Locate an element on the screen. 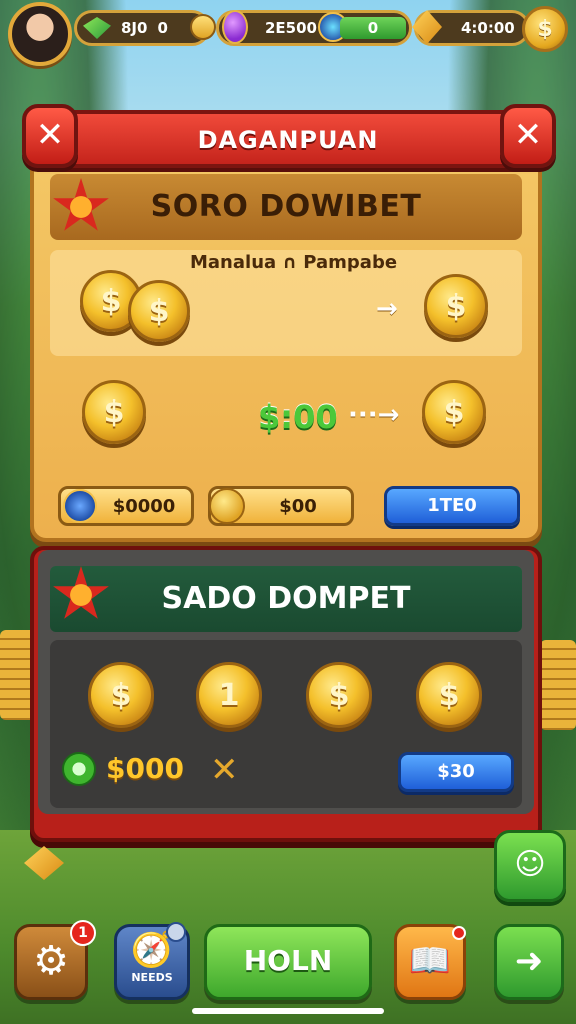 The image size is (576, 1024). section1-subtitle: Manalua ∩ Pampabe is located at coordinates (294, 262).